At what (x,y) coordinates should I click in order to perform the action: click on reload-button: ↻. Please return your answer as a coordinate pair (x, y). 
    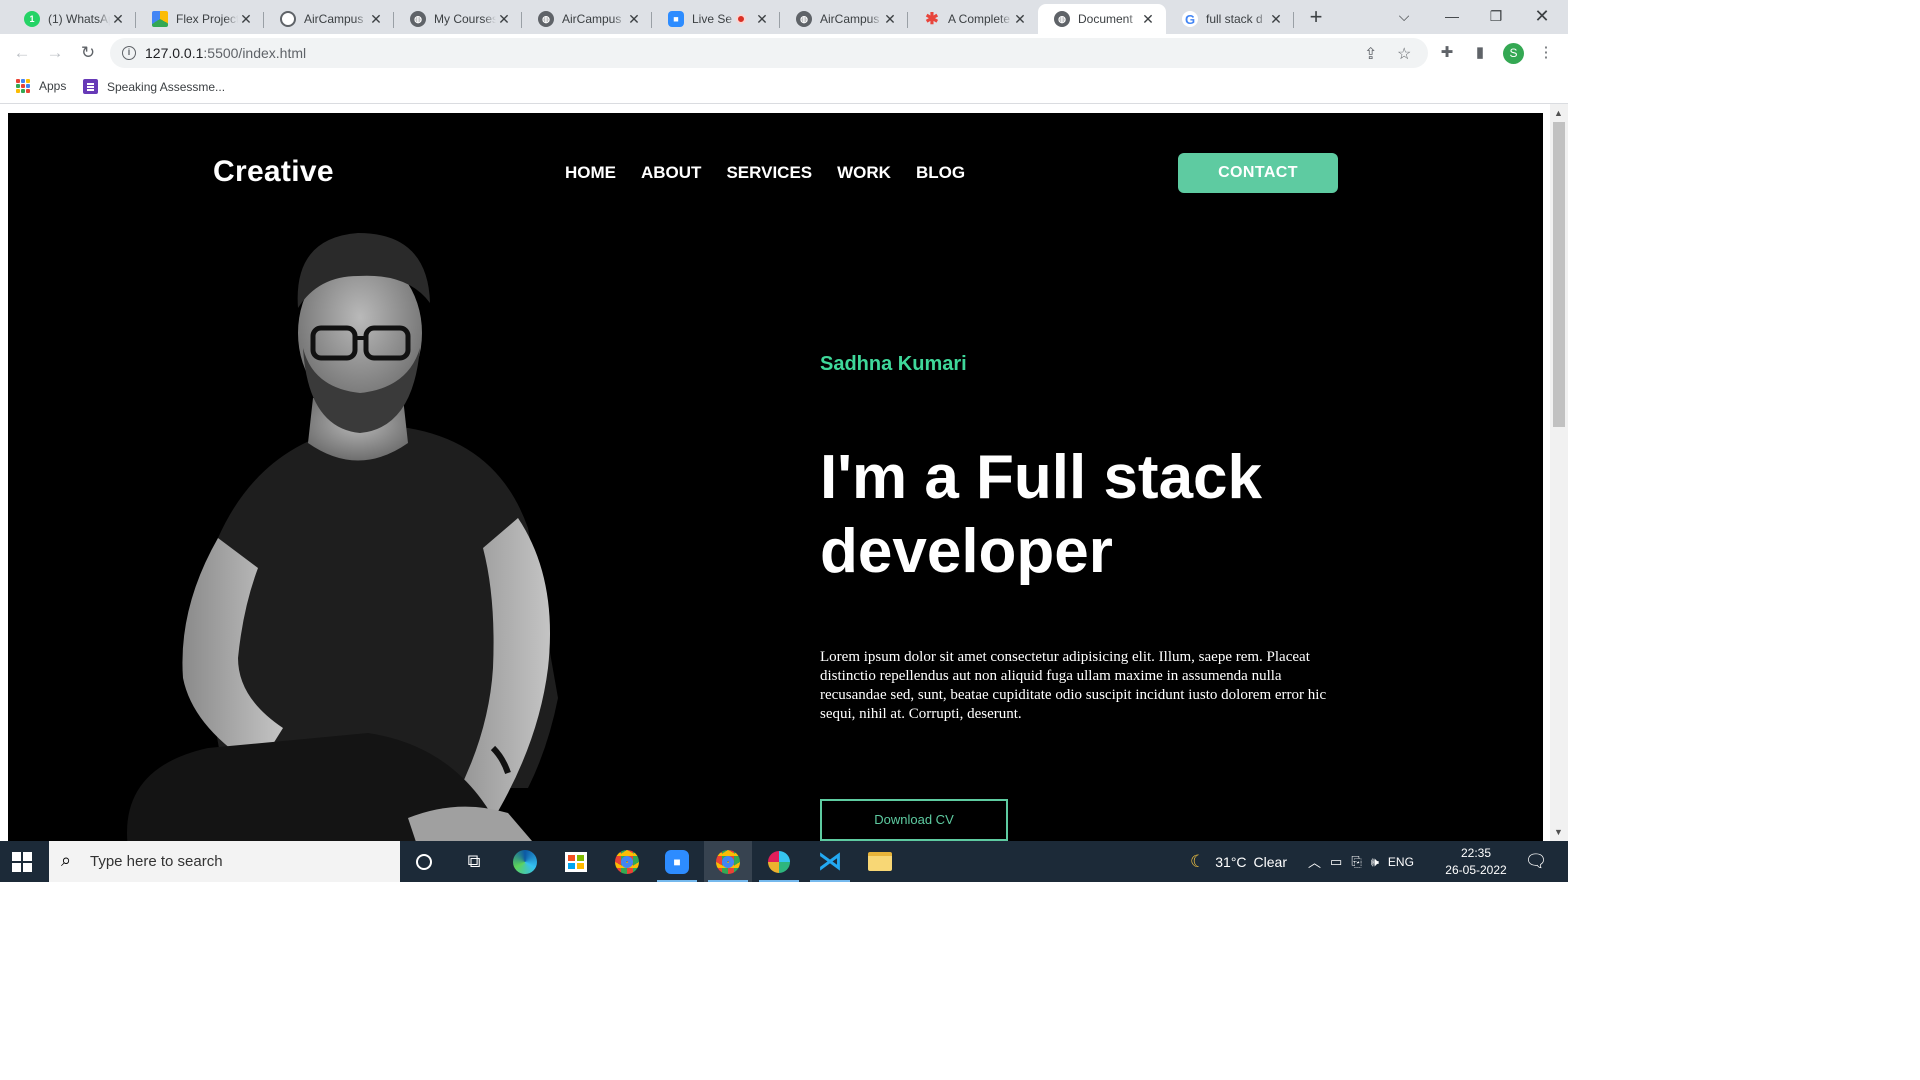
    Looking at the image, I should click on (88, 53).